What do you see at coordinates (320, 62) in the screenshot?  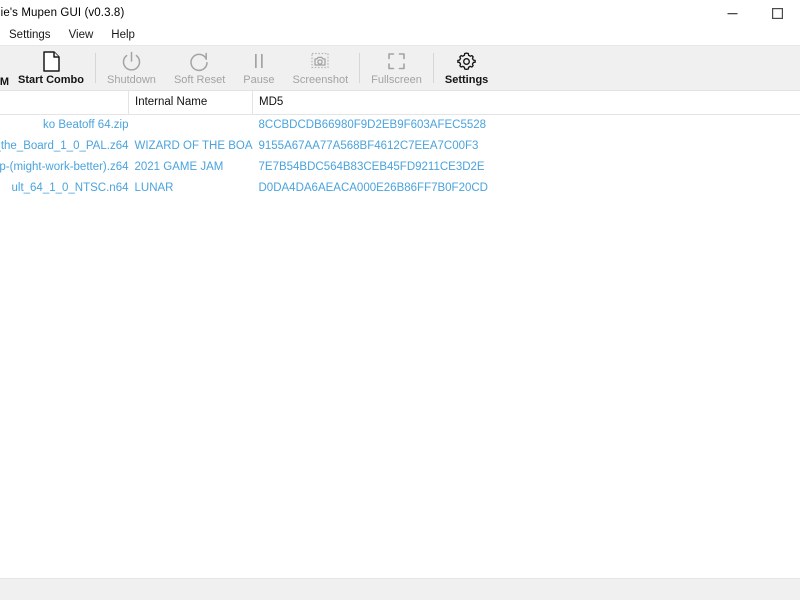 I see `camera-icon` at bounding box center [320, 62].